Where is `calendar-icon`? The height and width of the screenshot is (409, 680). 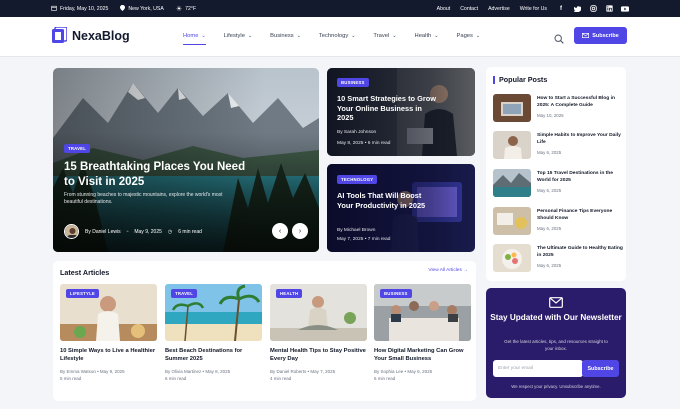 calendar-icon is located at coordinates (54, 9).